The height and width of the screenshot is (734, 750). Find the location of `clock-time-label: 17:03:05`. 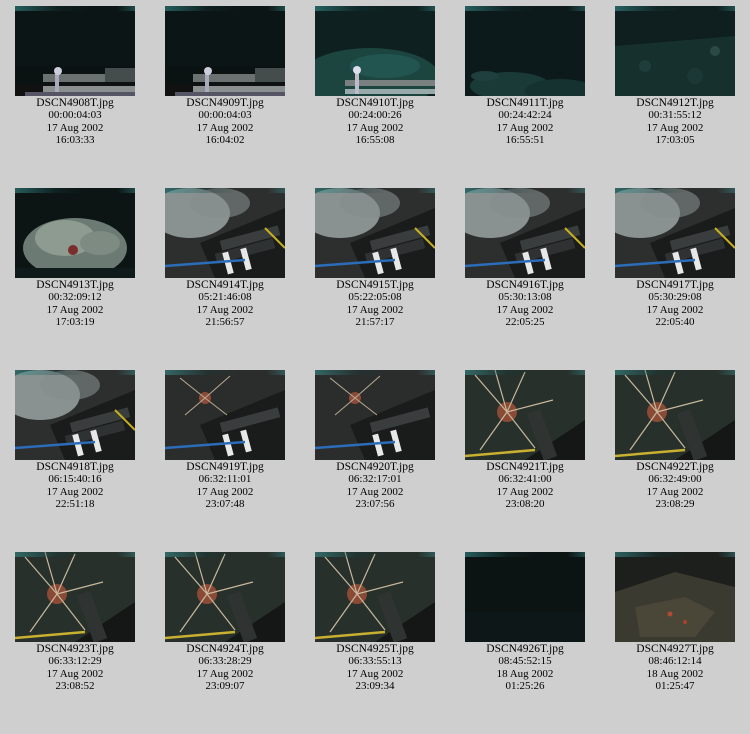

clock-time-label: 17:03:05 is located at coordinates (675, 140).